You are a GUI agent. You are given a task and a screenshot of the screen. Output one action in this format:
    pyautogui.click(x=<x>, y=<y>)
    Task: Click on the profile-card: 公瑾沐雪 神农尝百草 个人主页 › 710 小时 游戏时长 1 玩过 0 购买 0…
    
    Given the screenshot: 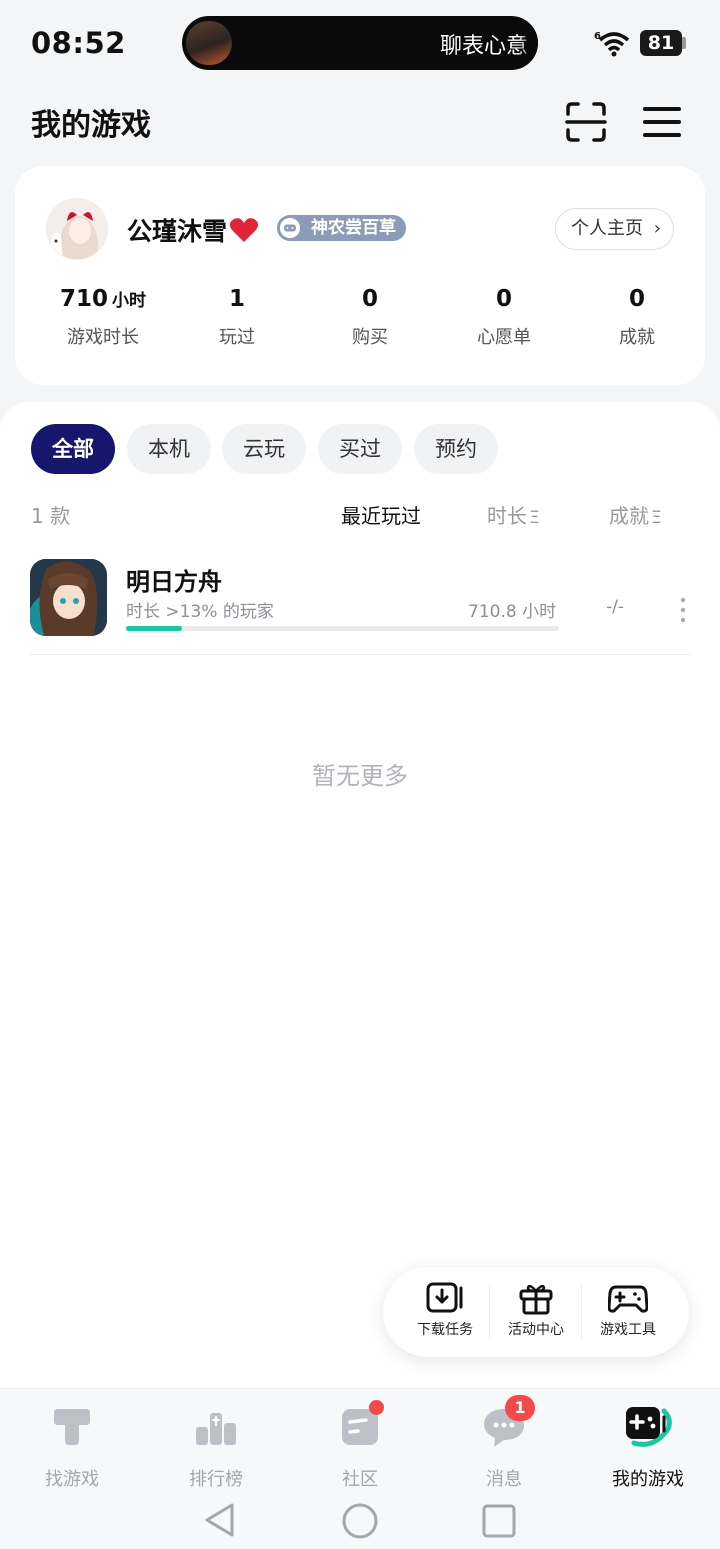 What is the action you would take?
    pyautogui.click(x=360, y=275)
    